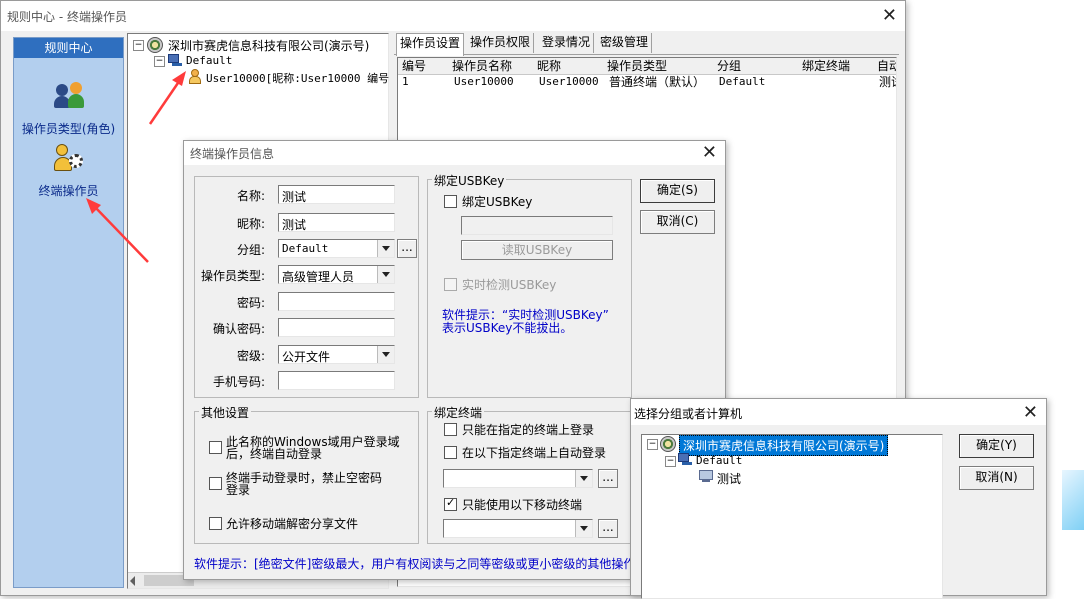 This screenshot has height=599, width=1084. What do you see at coordinates (336, 222) in the screenshot?
I see `nickname-input: 测试` at bounding box center [336, 222].